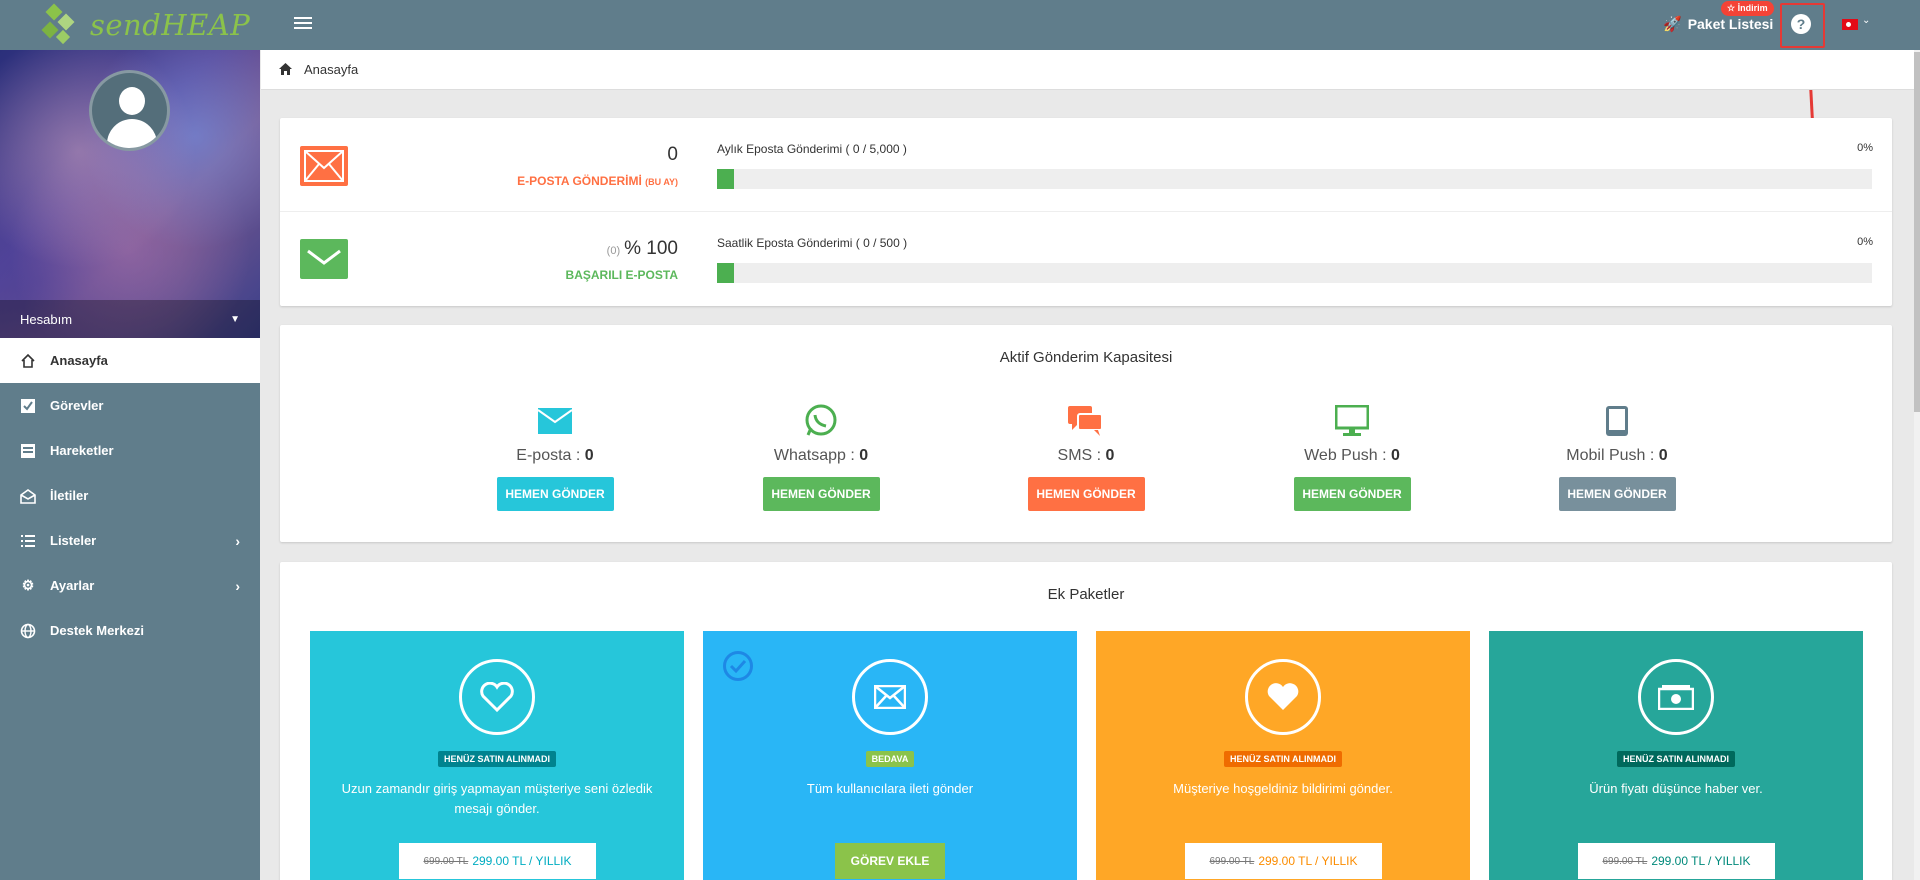  I want to click on hourly-send-label: Saatlik Eposta Gönderimi ( 0 / 500 ), so click(812, 243).